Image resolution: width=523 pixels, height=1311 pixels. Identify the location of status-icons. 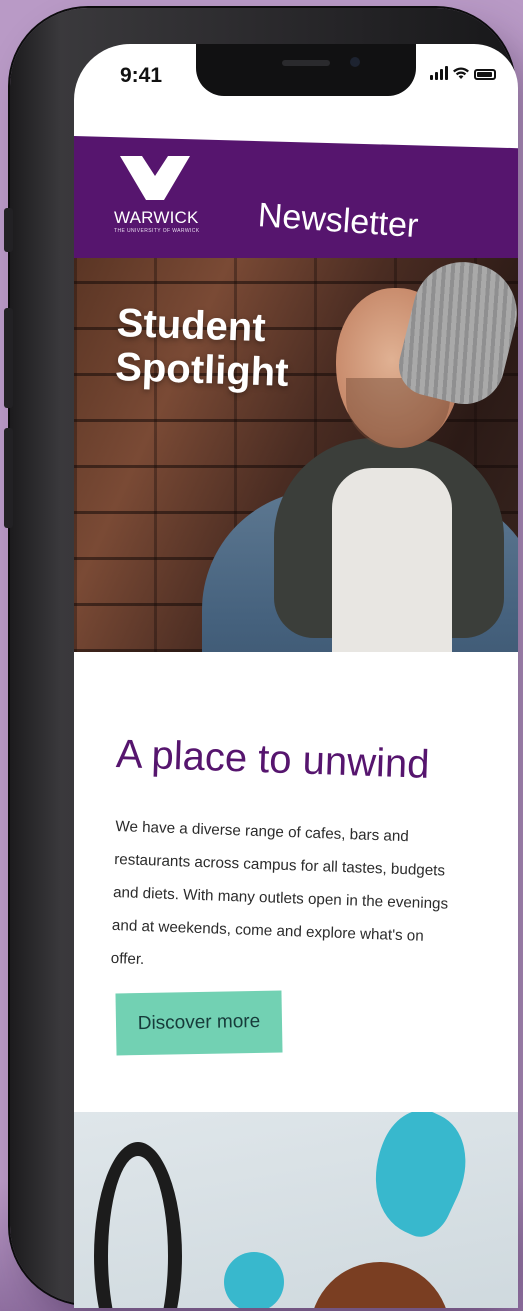
(463, 73).